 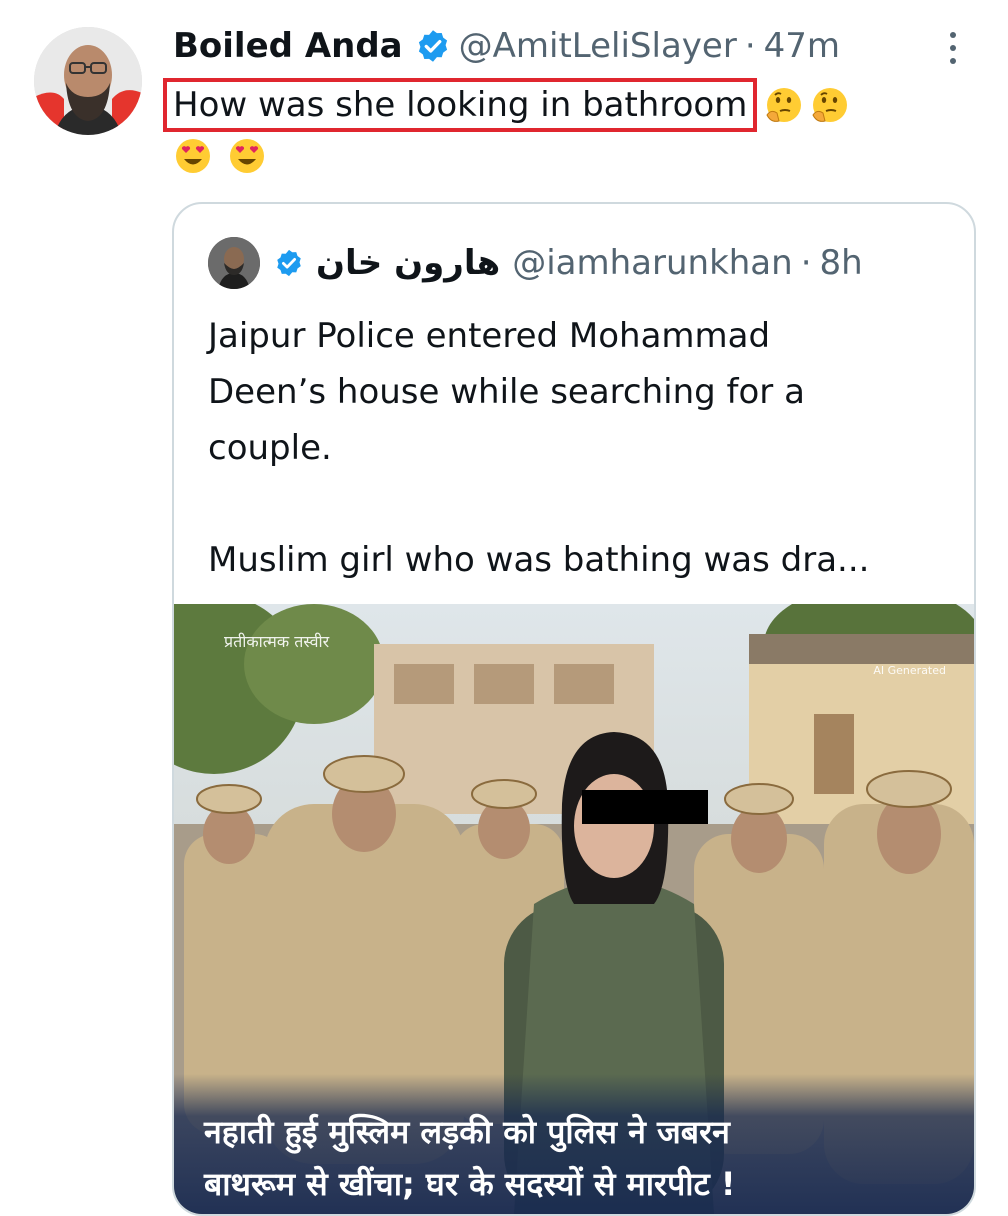 What do you see at coordinates (227, 156) in the screenshot?
I see `tweet-text-line2` at bounding box center [227, 156].